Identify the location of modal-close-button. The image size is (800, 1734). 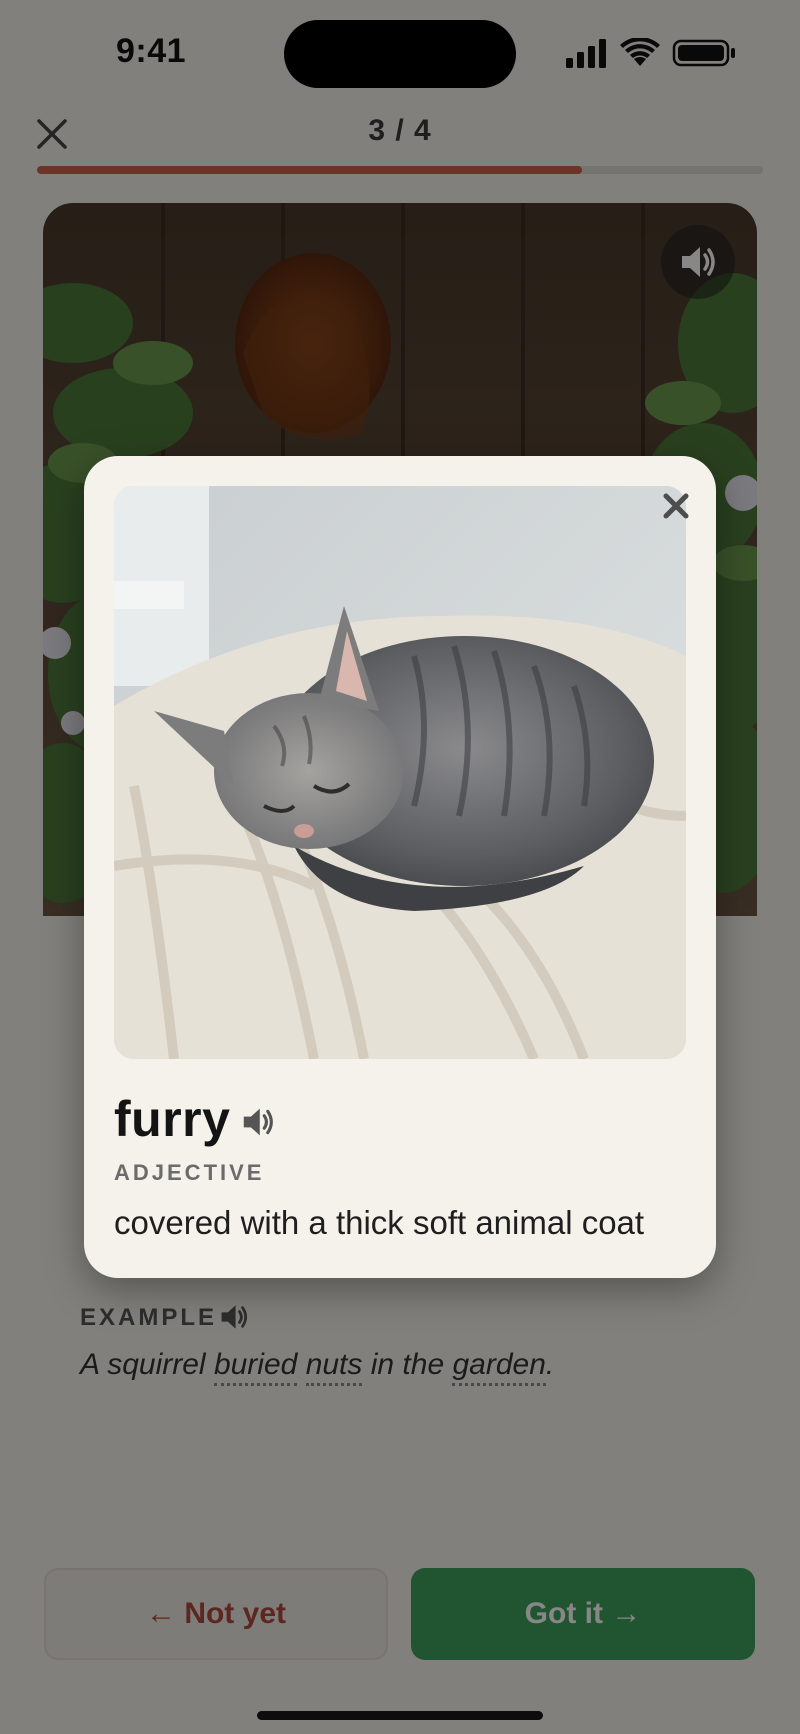
(676, 506).